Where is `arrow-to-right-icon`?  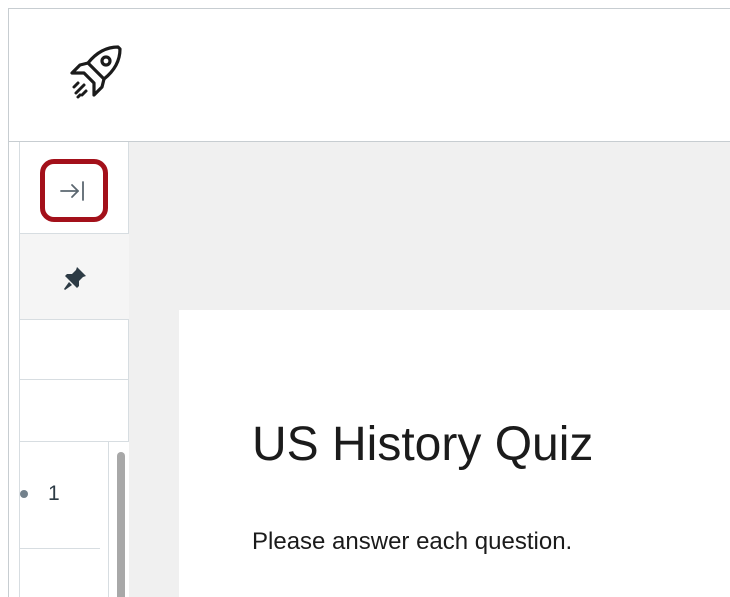 arrow-to-right-icon is located at coordinates (72, 191).